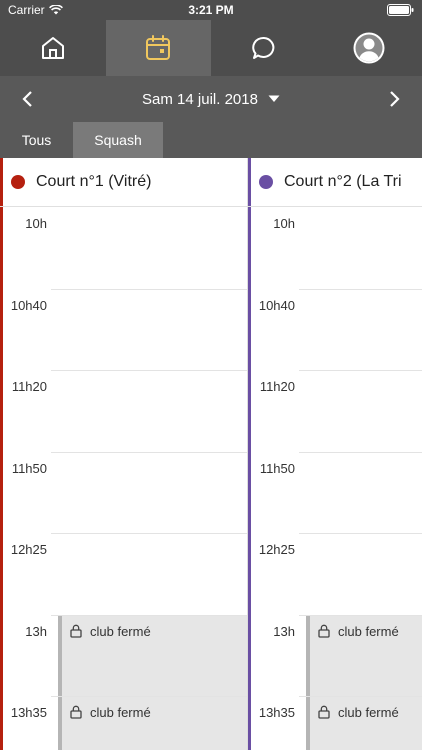 This screenshot has height=750, width=422. What do you see at coordinates (343, 181) in the screenshot?
I see `court-name: Court n°2 (La Tri` at bounding box center [343, 181].